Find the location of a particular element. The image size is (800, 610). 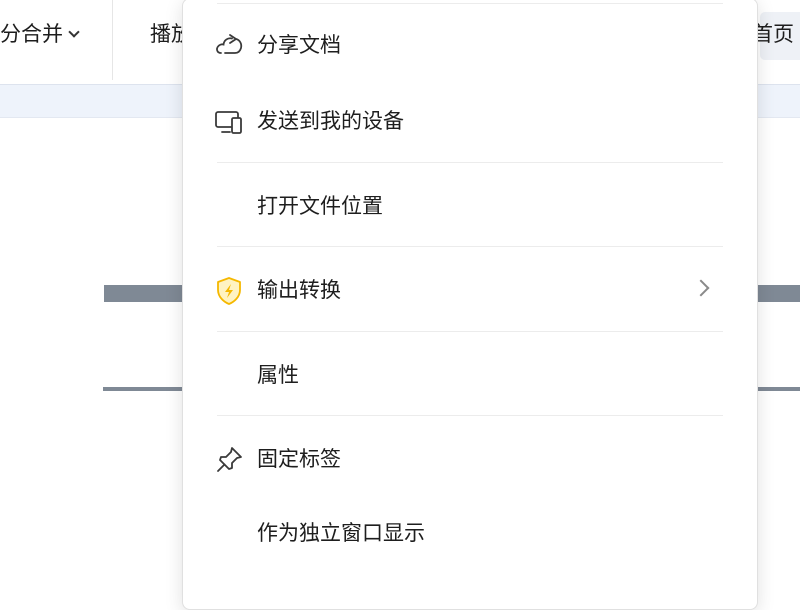

merge-dropdown: 分合并 is located at coordinates (40, 34).